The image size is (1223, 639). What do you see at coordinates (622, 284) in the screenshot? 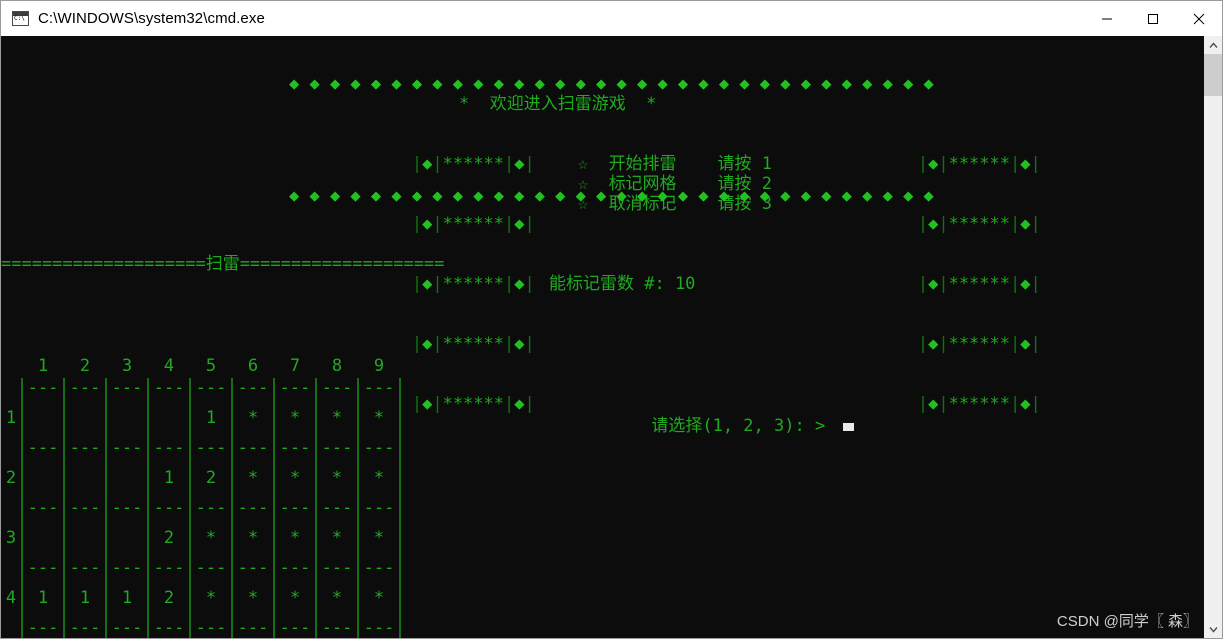
I see `mine-count-label: 能标记雷数 #: 10` at bounding box center [622, 284].